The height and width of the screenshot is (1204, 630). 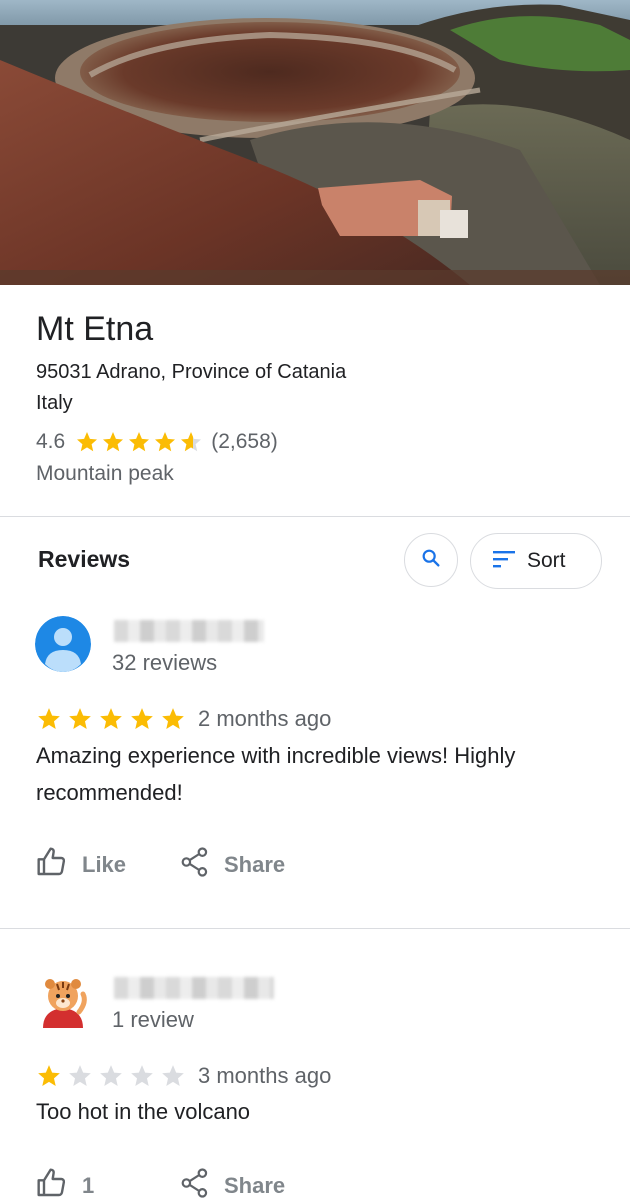 What do you see at coordinates (81, 864) in the screenshot?
I see `like-button: Like` at bounding box center [81, 864].